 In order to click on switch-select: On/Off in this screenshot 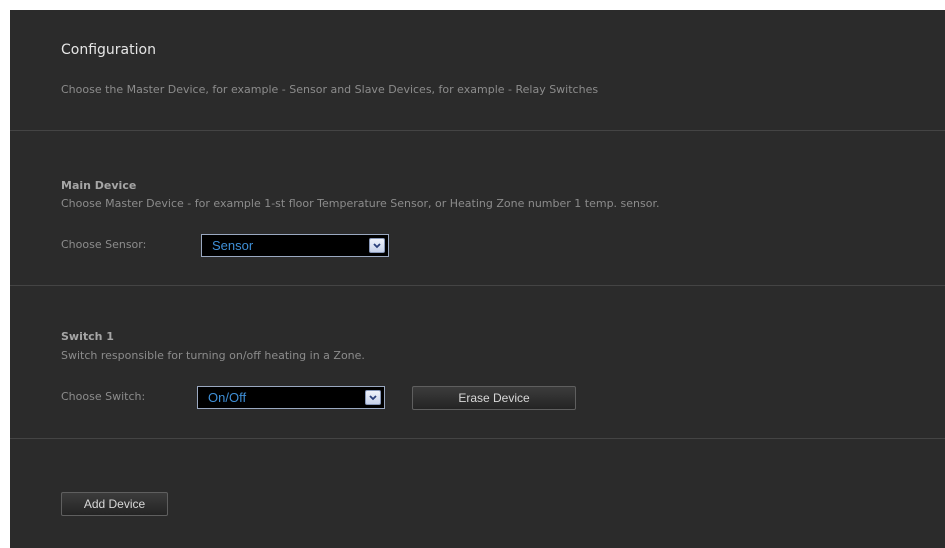, I will do `click(291, 397)`.